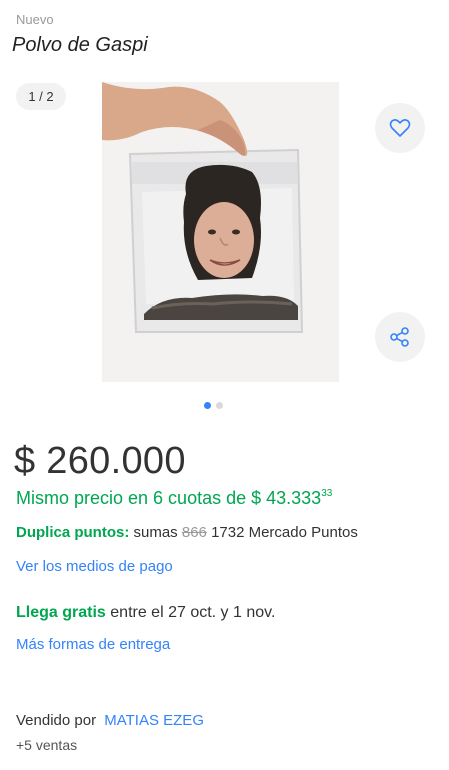 The image size is (449, 770). I want to click on points-prefix: sumas, so click(155, 532).